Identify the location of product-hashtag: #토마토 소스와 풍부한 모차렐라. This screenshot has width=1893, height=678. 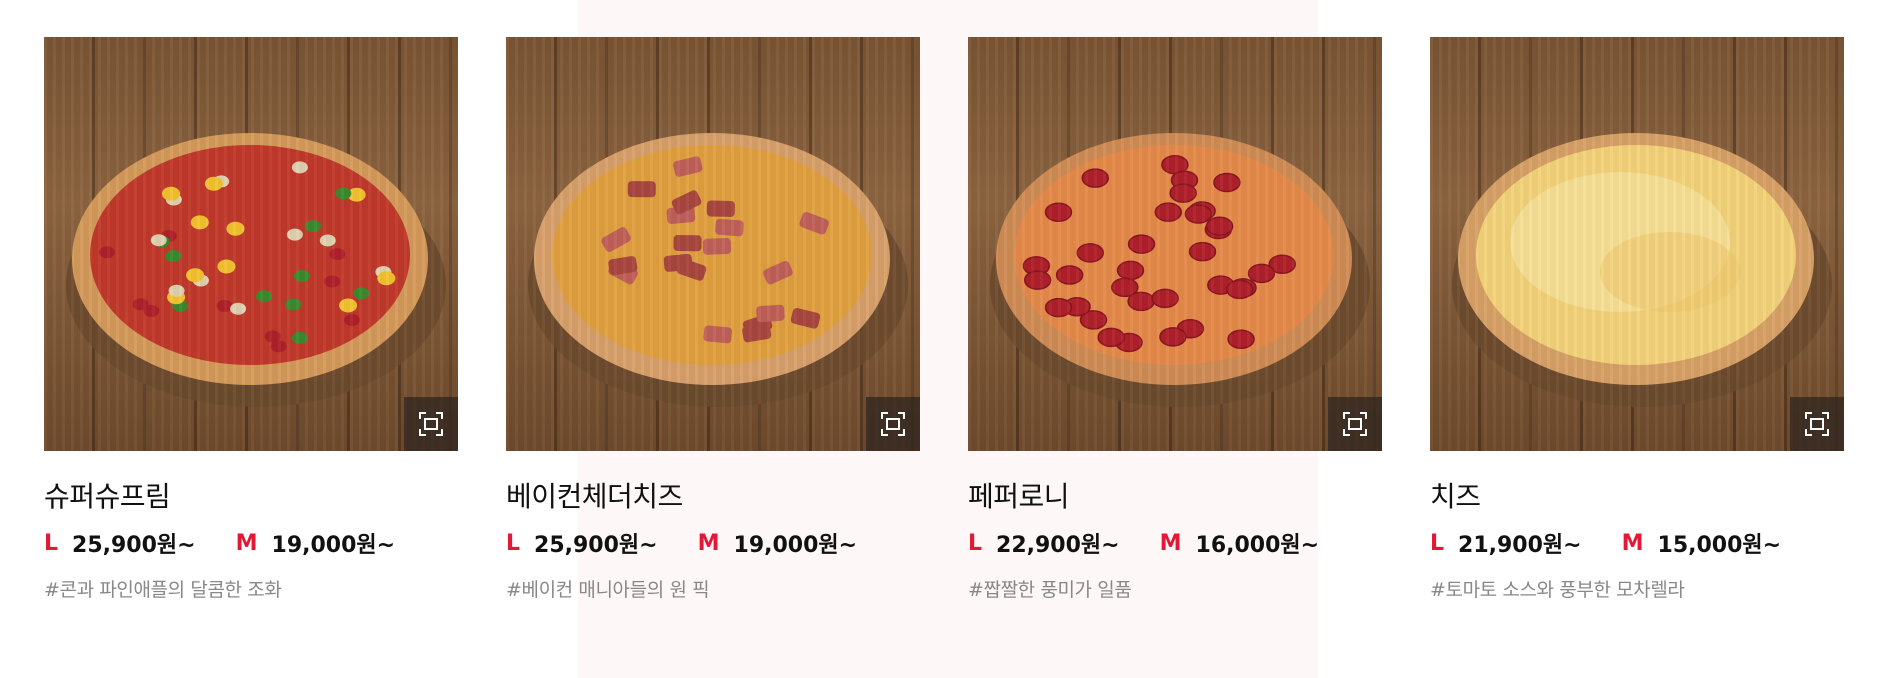
(1557, 590).